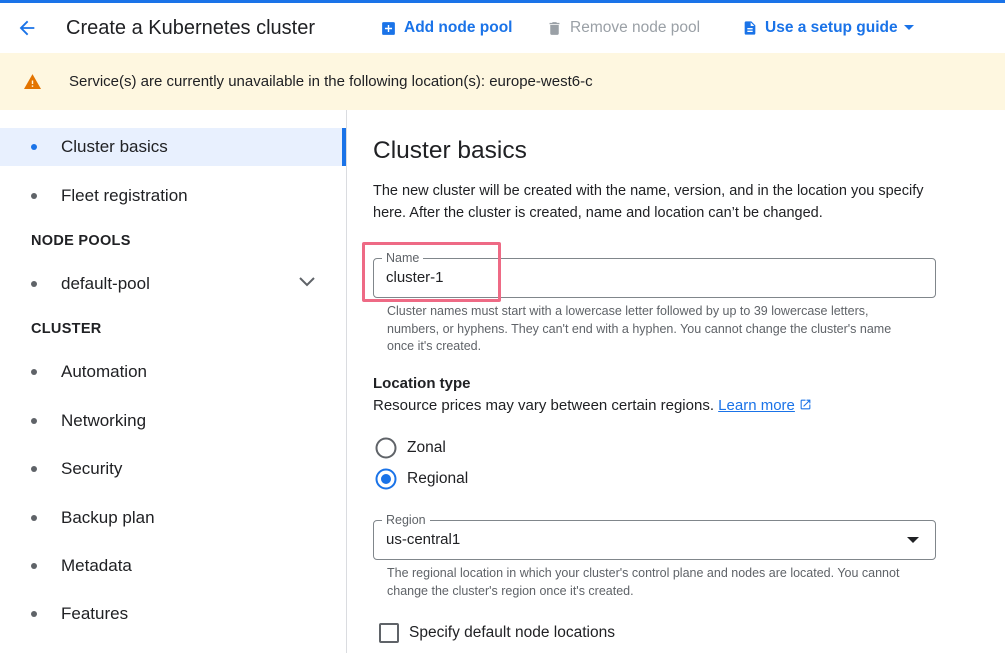  I want to click on radio-checked-icon, so click(386, 479).